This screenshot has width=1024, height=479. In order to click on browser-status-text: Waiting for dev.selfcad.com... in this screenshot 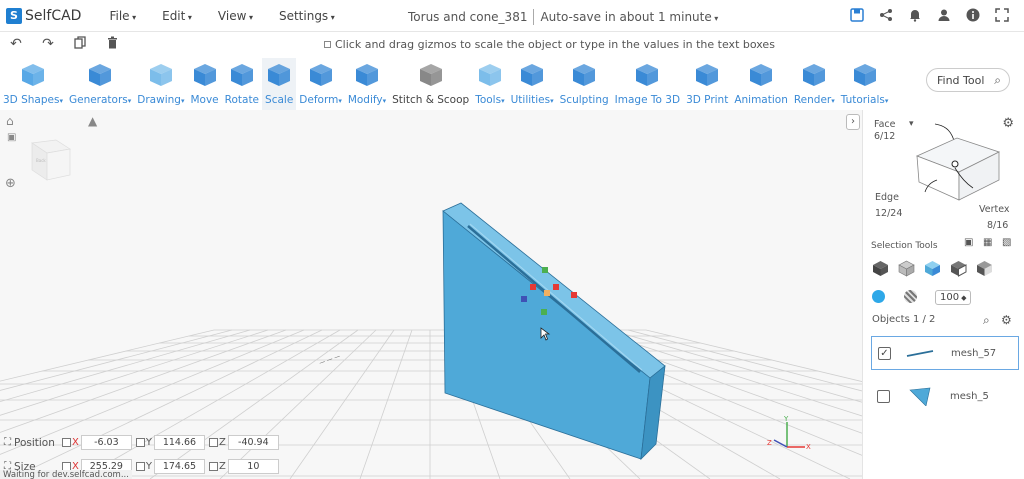, I will do `click(66, 474)`.